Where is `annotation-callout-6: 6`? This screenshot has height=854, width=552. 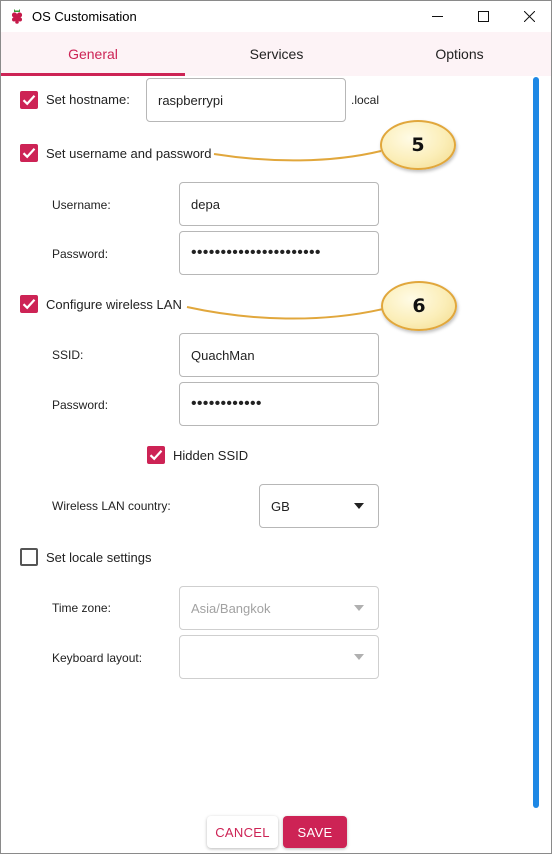 annotation-callout-6: 6 is located at coordinates (419, 306).